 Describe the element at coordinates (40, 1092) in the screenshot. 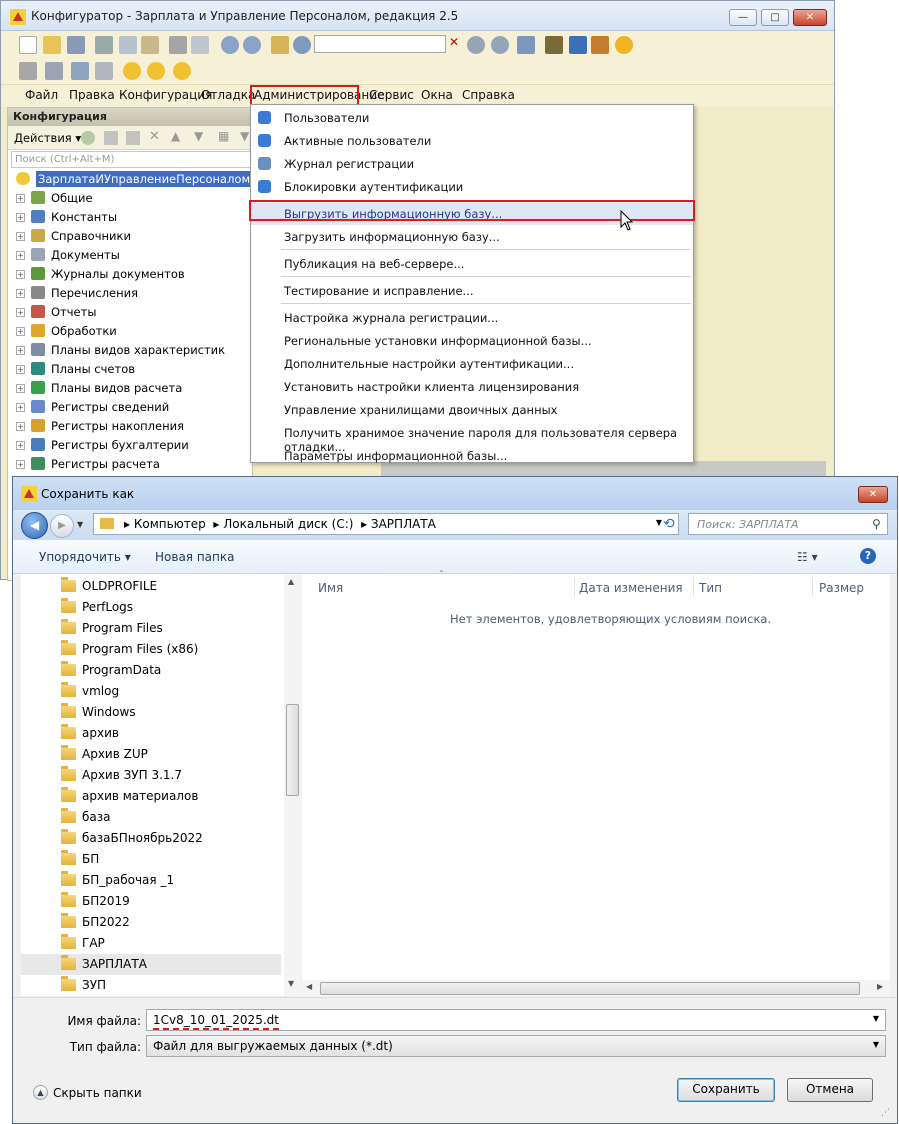

I see `collapse-icon: ▲` at that location.